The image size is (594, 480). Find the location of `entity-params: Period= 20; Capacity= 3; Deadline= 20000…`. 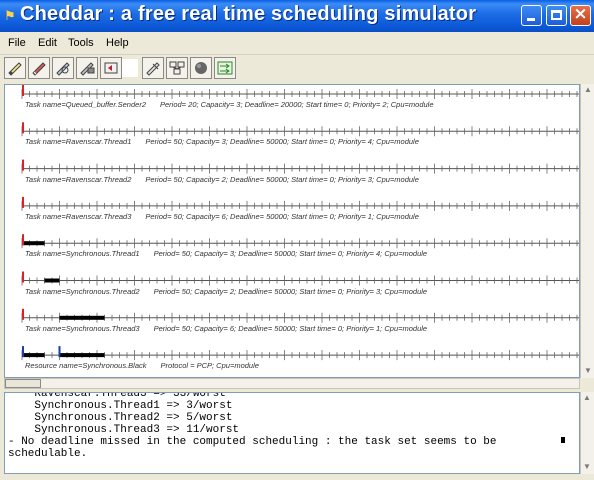

entity-params: Period= 20; Capacity= 3; Deadline= 20000… is located at coordinates (297, 104).